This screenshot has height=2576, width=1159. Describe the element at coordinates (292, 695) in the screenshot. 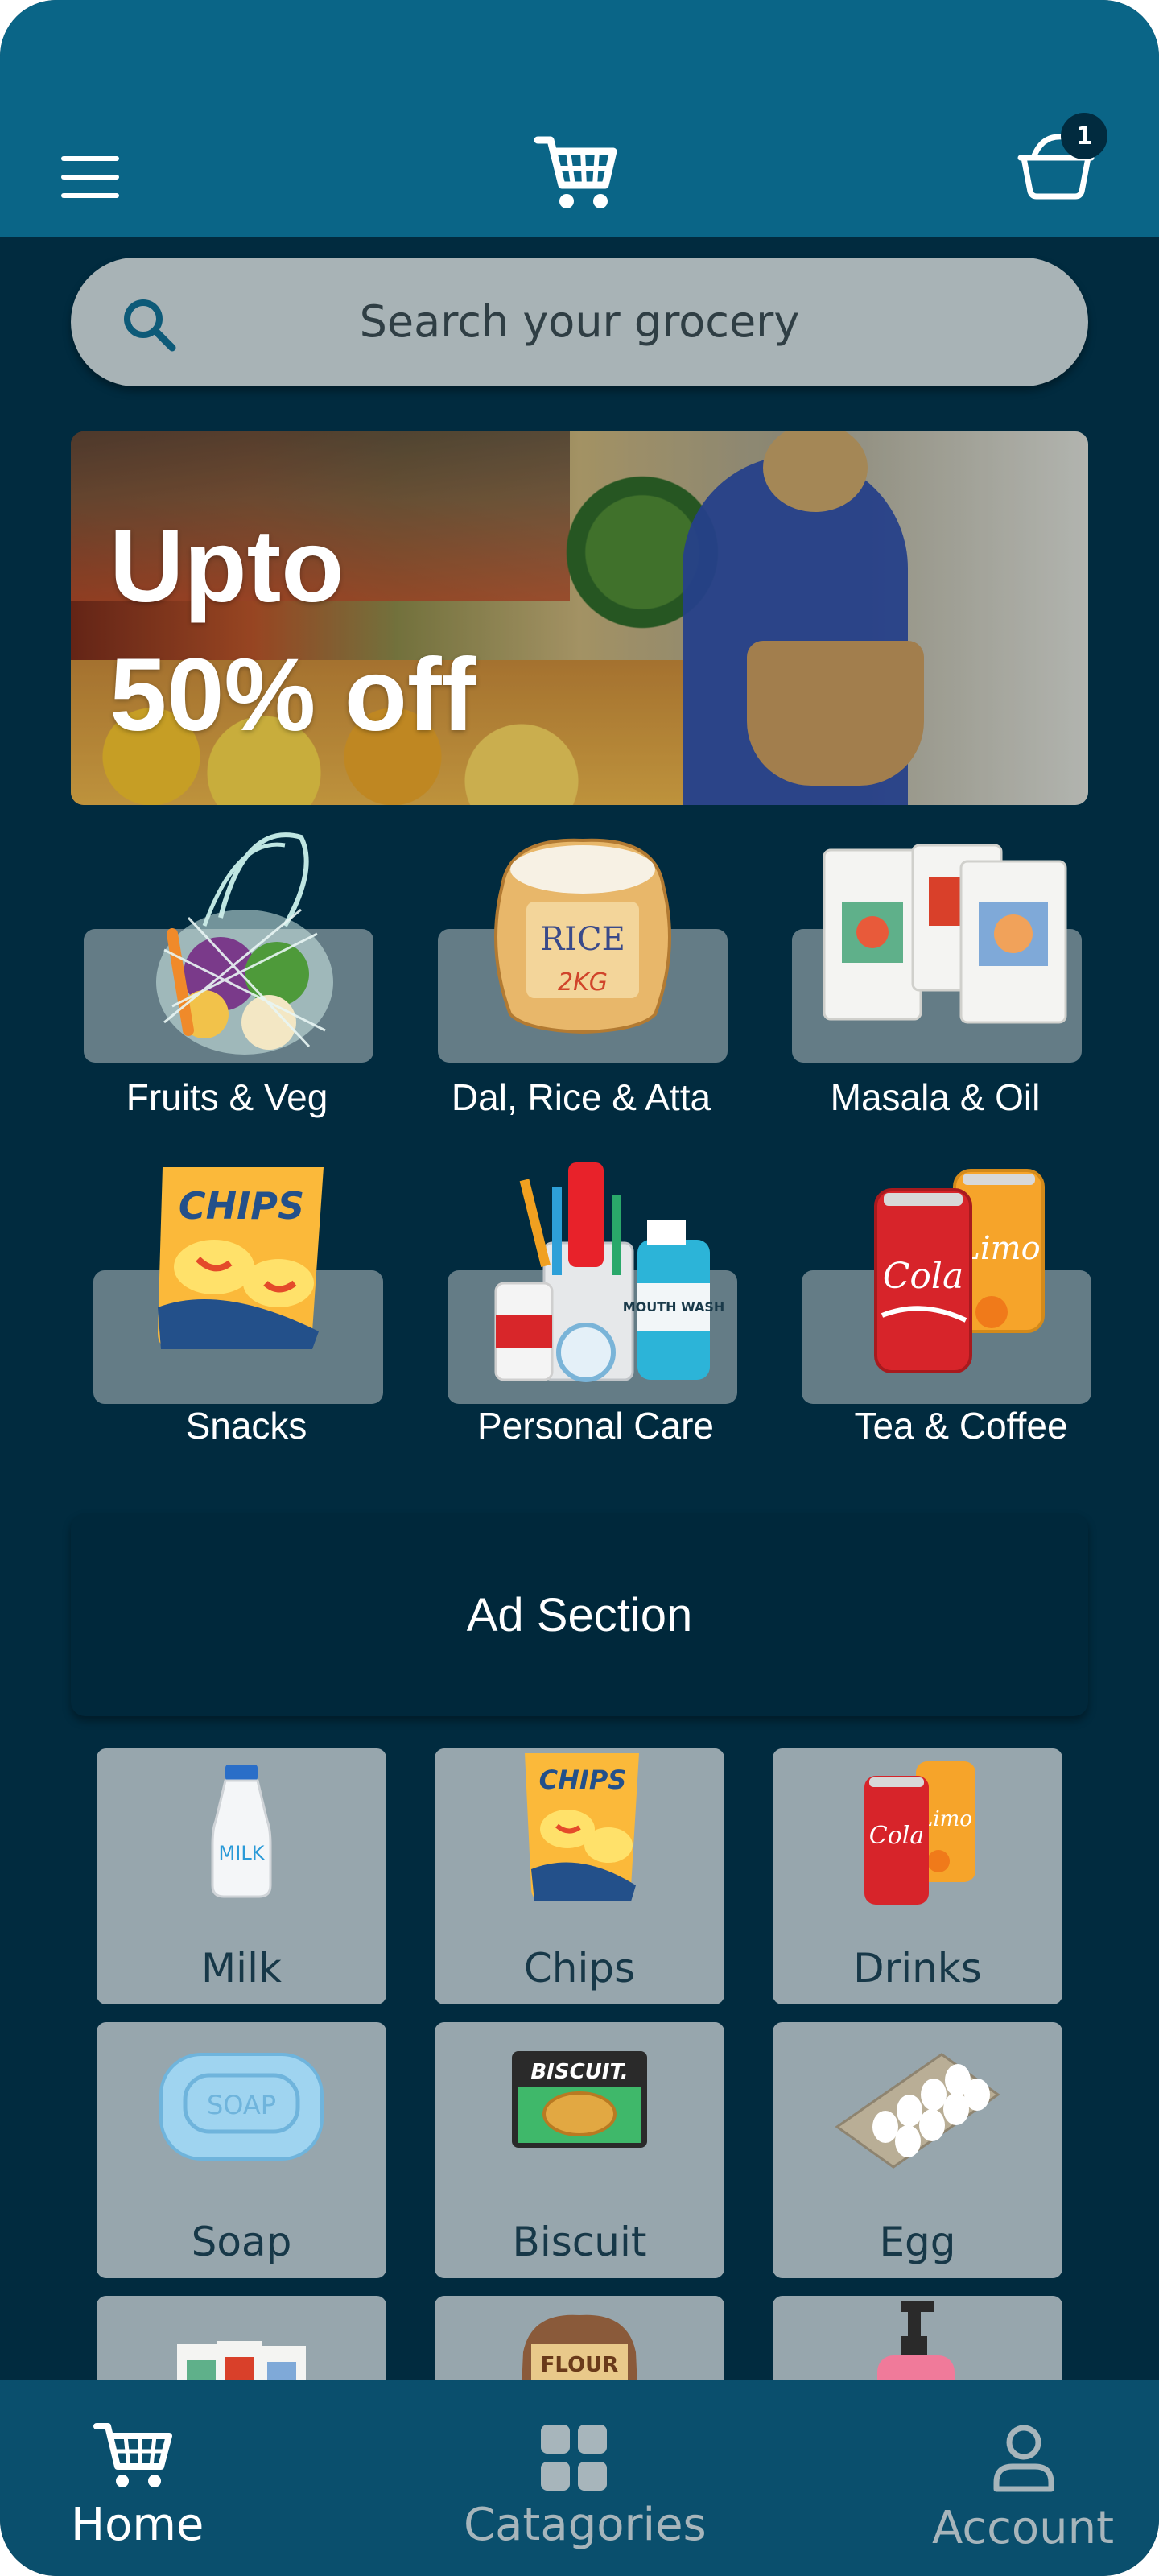

I see `promo-line-2: 50% off` at that location.